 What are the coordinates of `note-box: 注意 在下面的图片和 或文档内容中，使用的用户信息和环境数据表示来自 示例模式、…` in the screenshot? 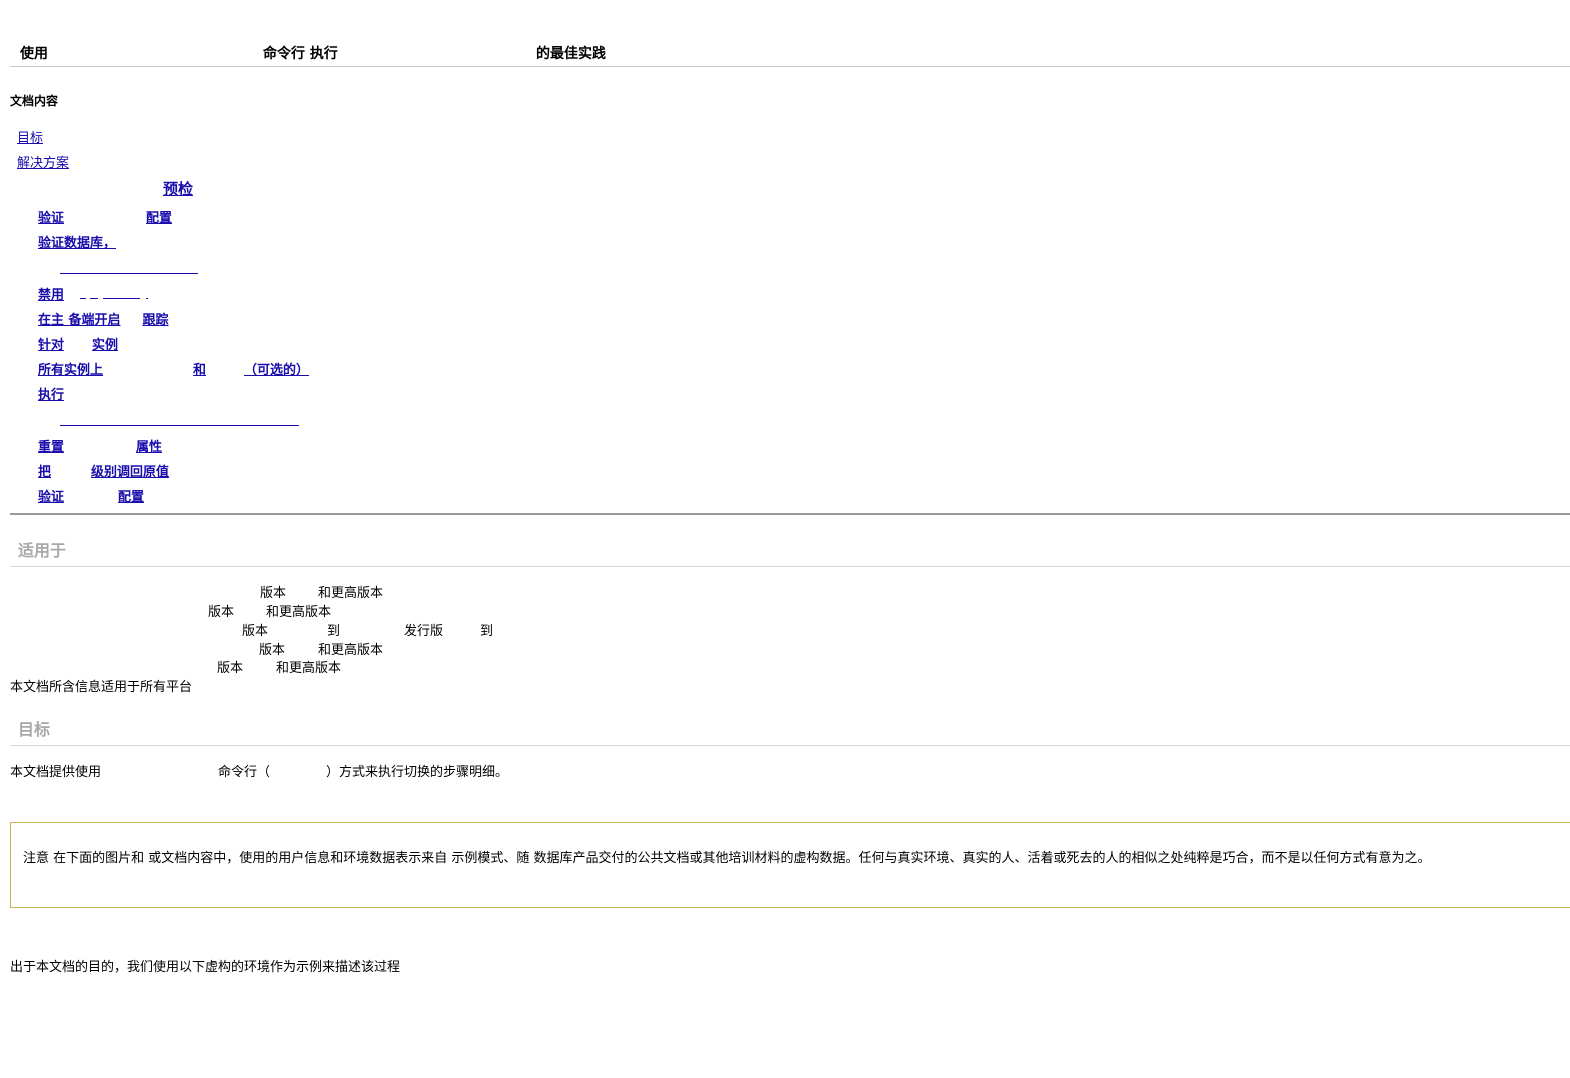 It's located at (790, 865).